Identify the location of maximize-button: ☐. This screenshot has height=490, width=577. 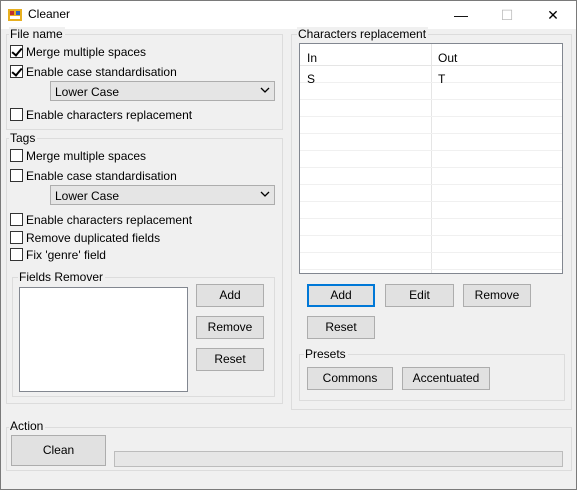
(507, 15).